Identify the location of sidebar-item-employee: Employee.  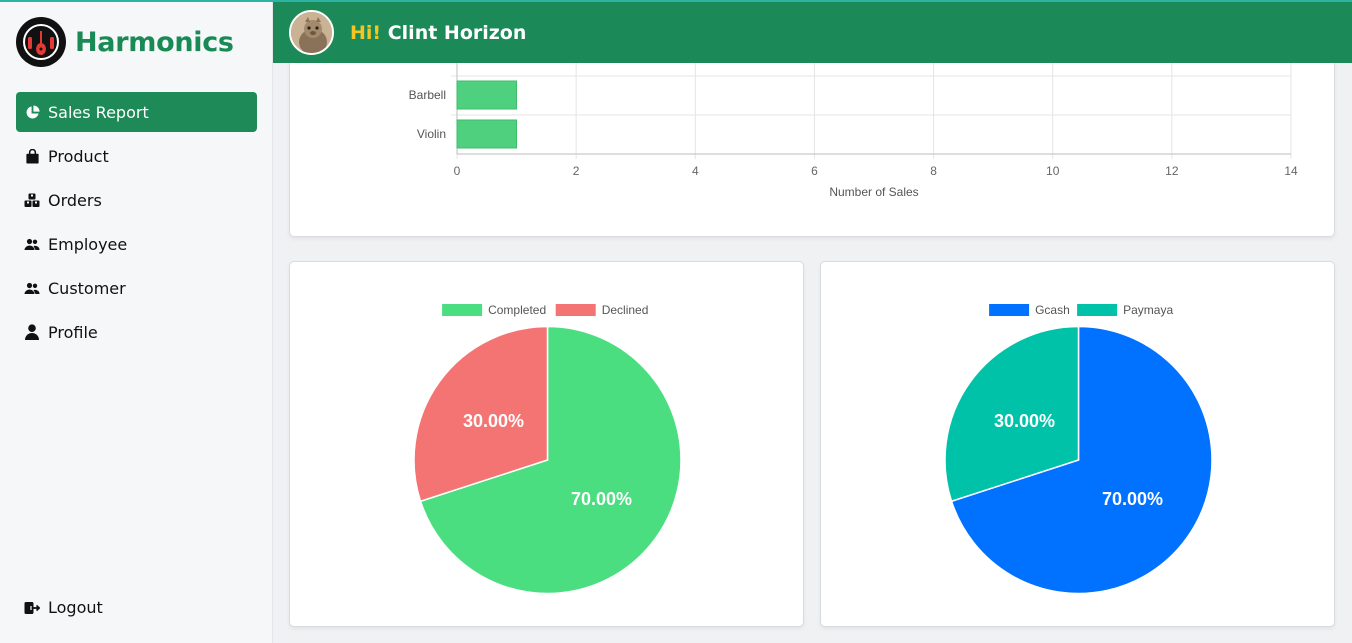
(136, 244).